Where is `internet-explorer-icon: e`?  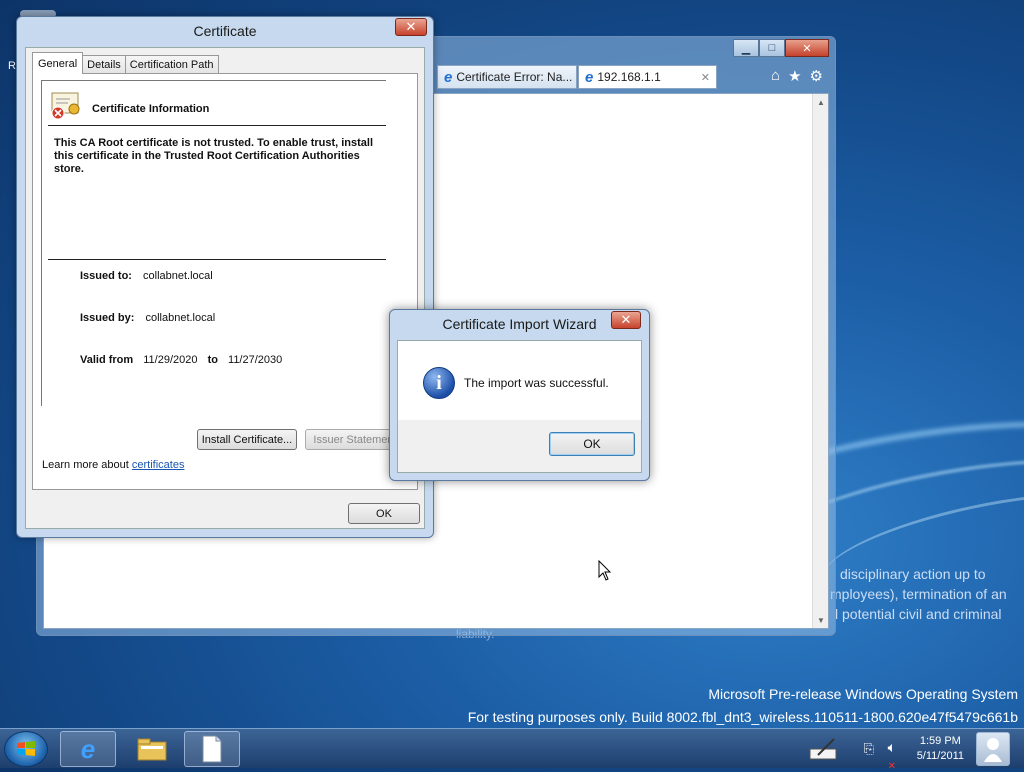
internet-explorer-icon: e is located at coordinates (88, 748).